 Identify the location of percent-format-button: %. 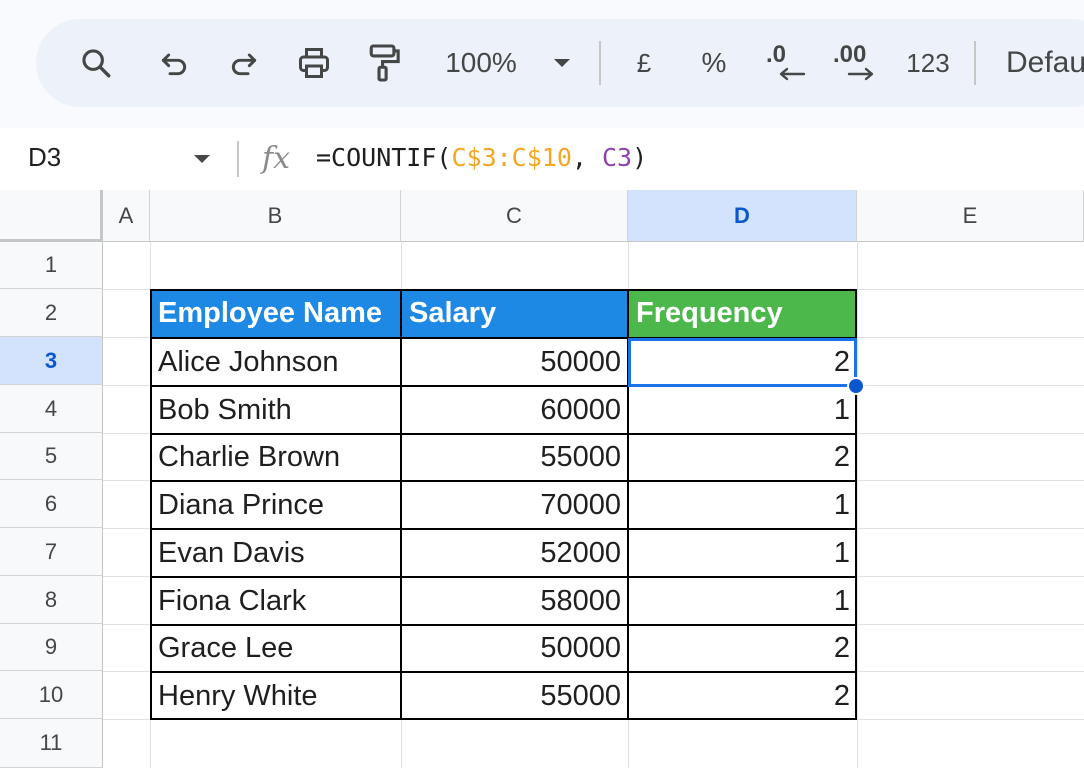
(714, 63).